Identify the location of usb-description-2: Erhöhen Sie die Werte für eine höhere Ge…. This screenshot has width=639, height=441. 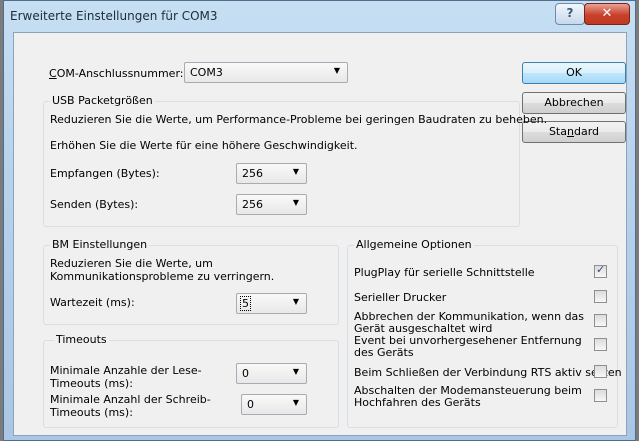
(204, 145).